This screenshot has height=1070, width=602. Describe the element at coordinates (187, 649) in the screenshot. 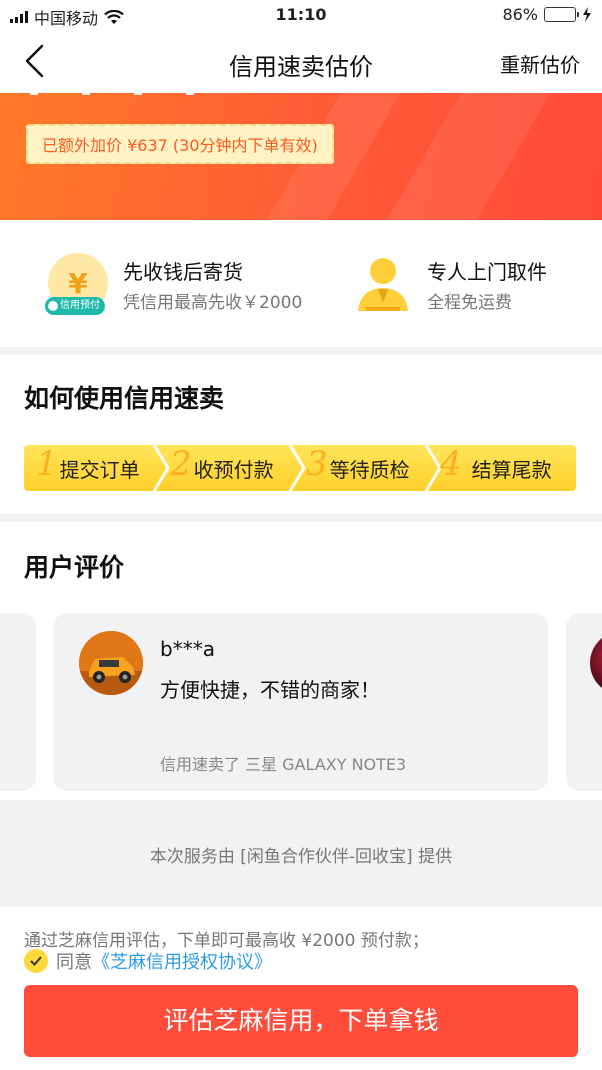

I see `reviewer-name: b***a` at that location.